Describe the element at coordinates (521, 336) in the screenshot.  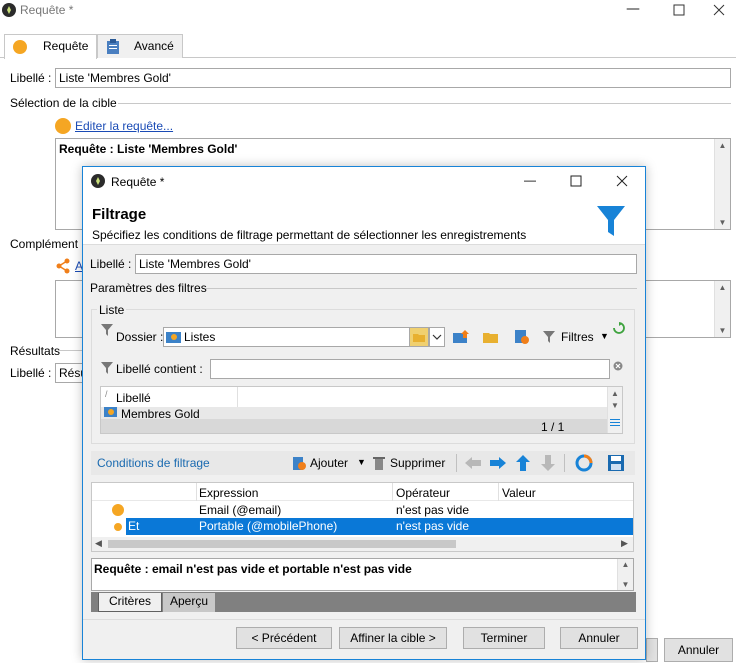
I see `new-folder-icon` at that location.